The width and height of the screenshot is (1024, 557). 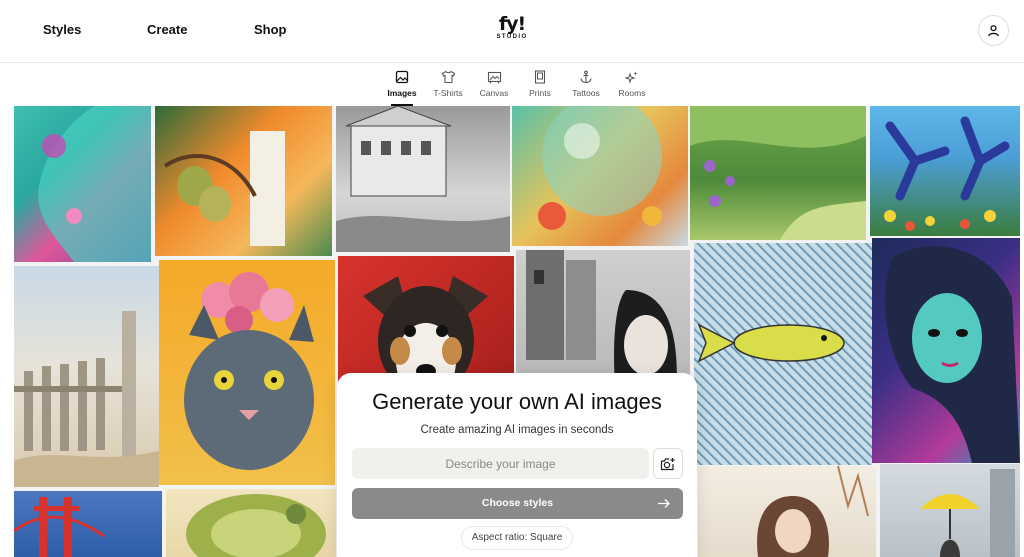 I want to click on fy-studio-logo: fy! STUDIO, so click(x=512, y=30).